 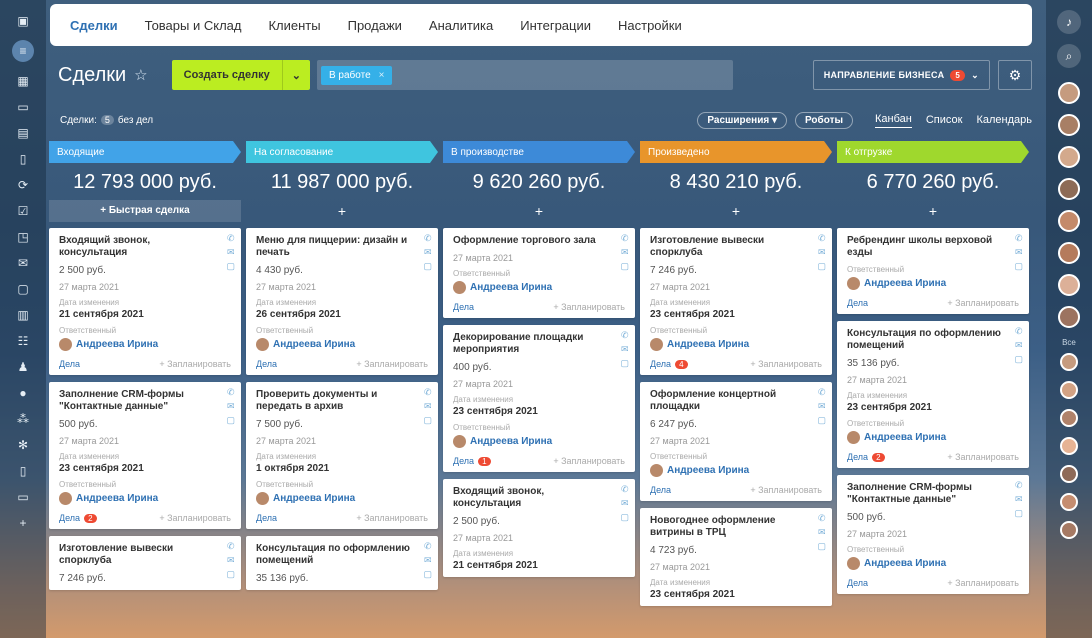 What do you see at coordinates (23, 393) in the screenshot?
I see `circle-icon: ●` at bounding box center [23, 393].